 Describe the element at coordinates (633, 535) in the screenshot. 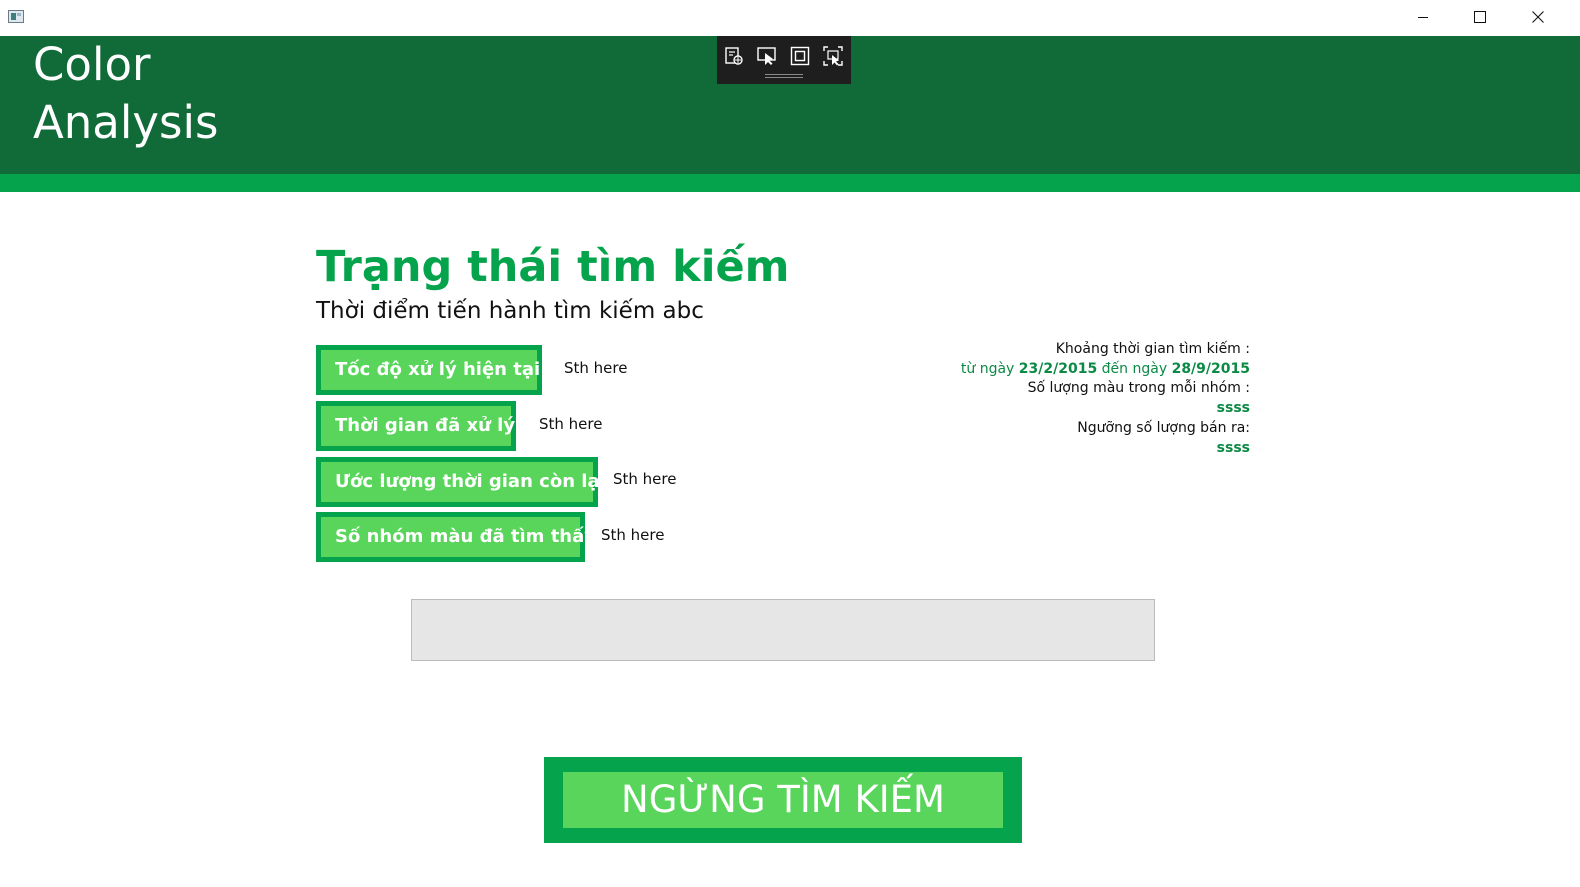

I see `color-groups-found-value: Sth here` at that location.